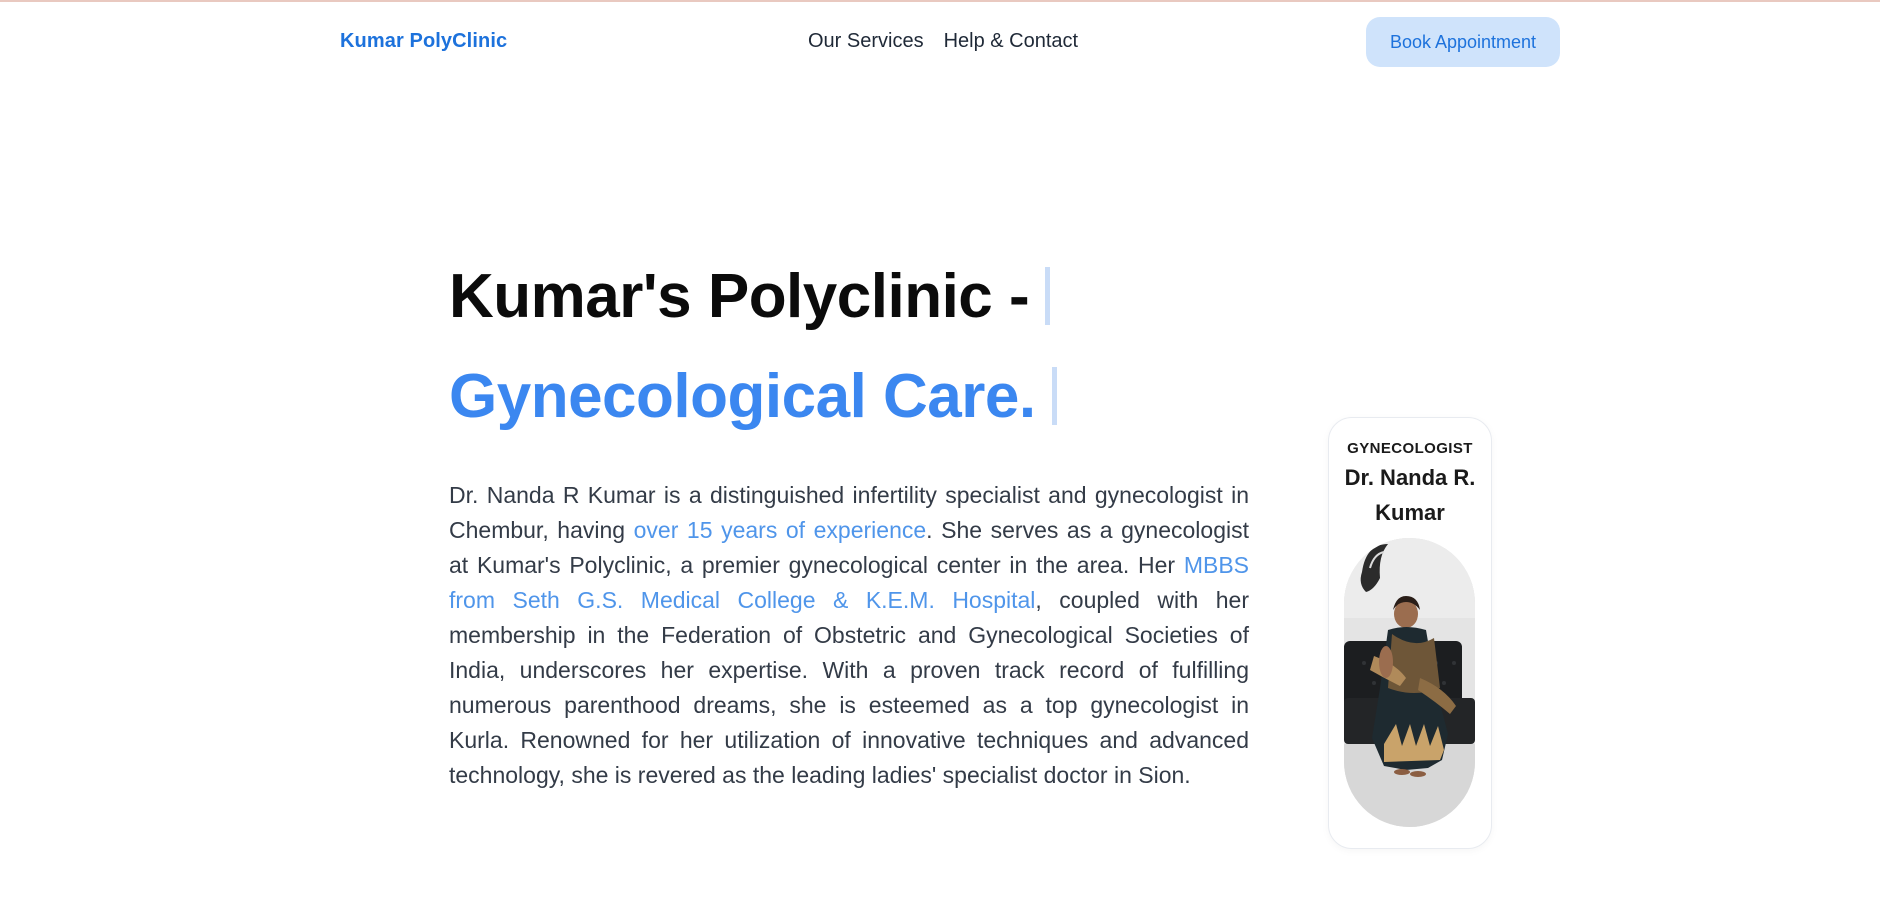 This screenshot has height=907, width=1880. I want to click on nav-link-help-contact: Help & Contact, so click(1011, 41).